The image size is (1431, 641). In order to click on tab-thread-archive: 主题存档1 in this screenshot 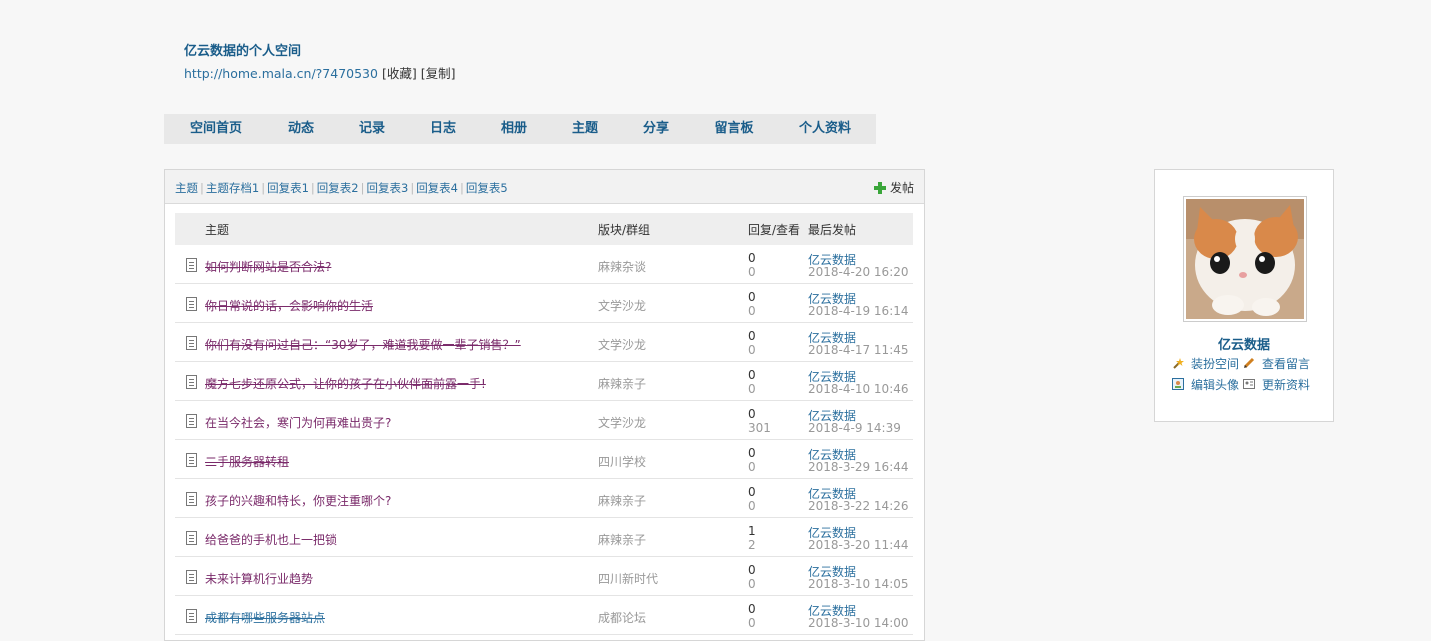, I will do `click(232, 188)`.